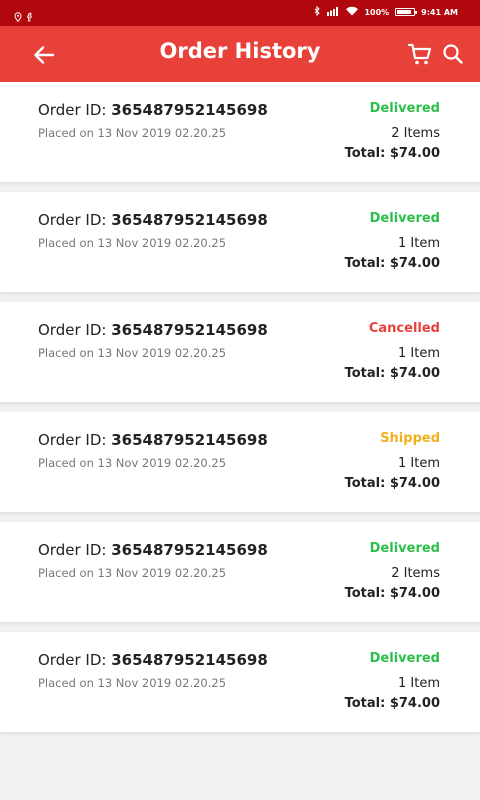 This screenshot has height=800, width=480. I want to click on battery-percent: 100%, so click(377, 12).